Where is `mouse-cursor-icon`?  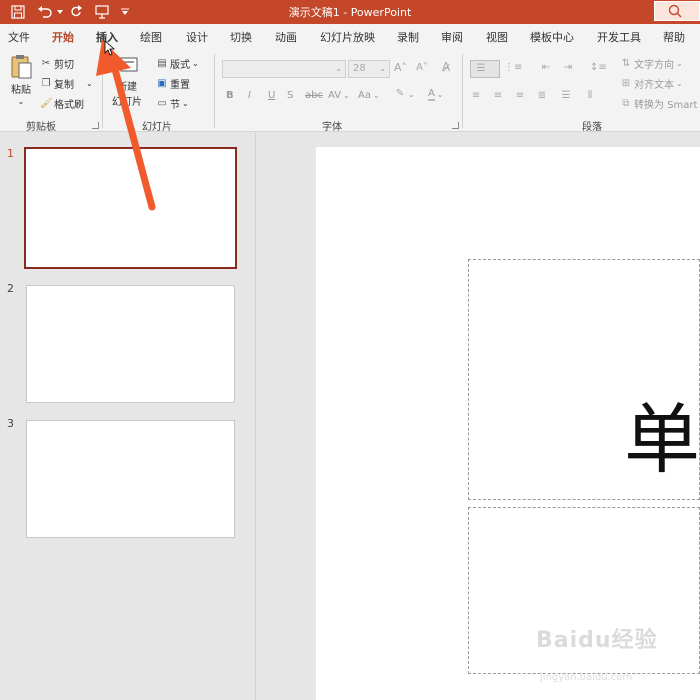 mouse-cursor-icon is located at coordinates (110, 48).